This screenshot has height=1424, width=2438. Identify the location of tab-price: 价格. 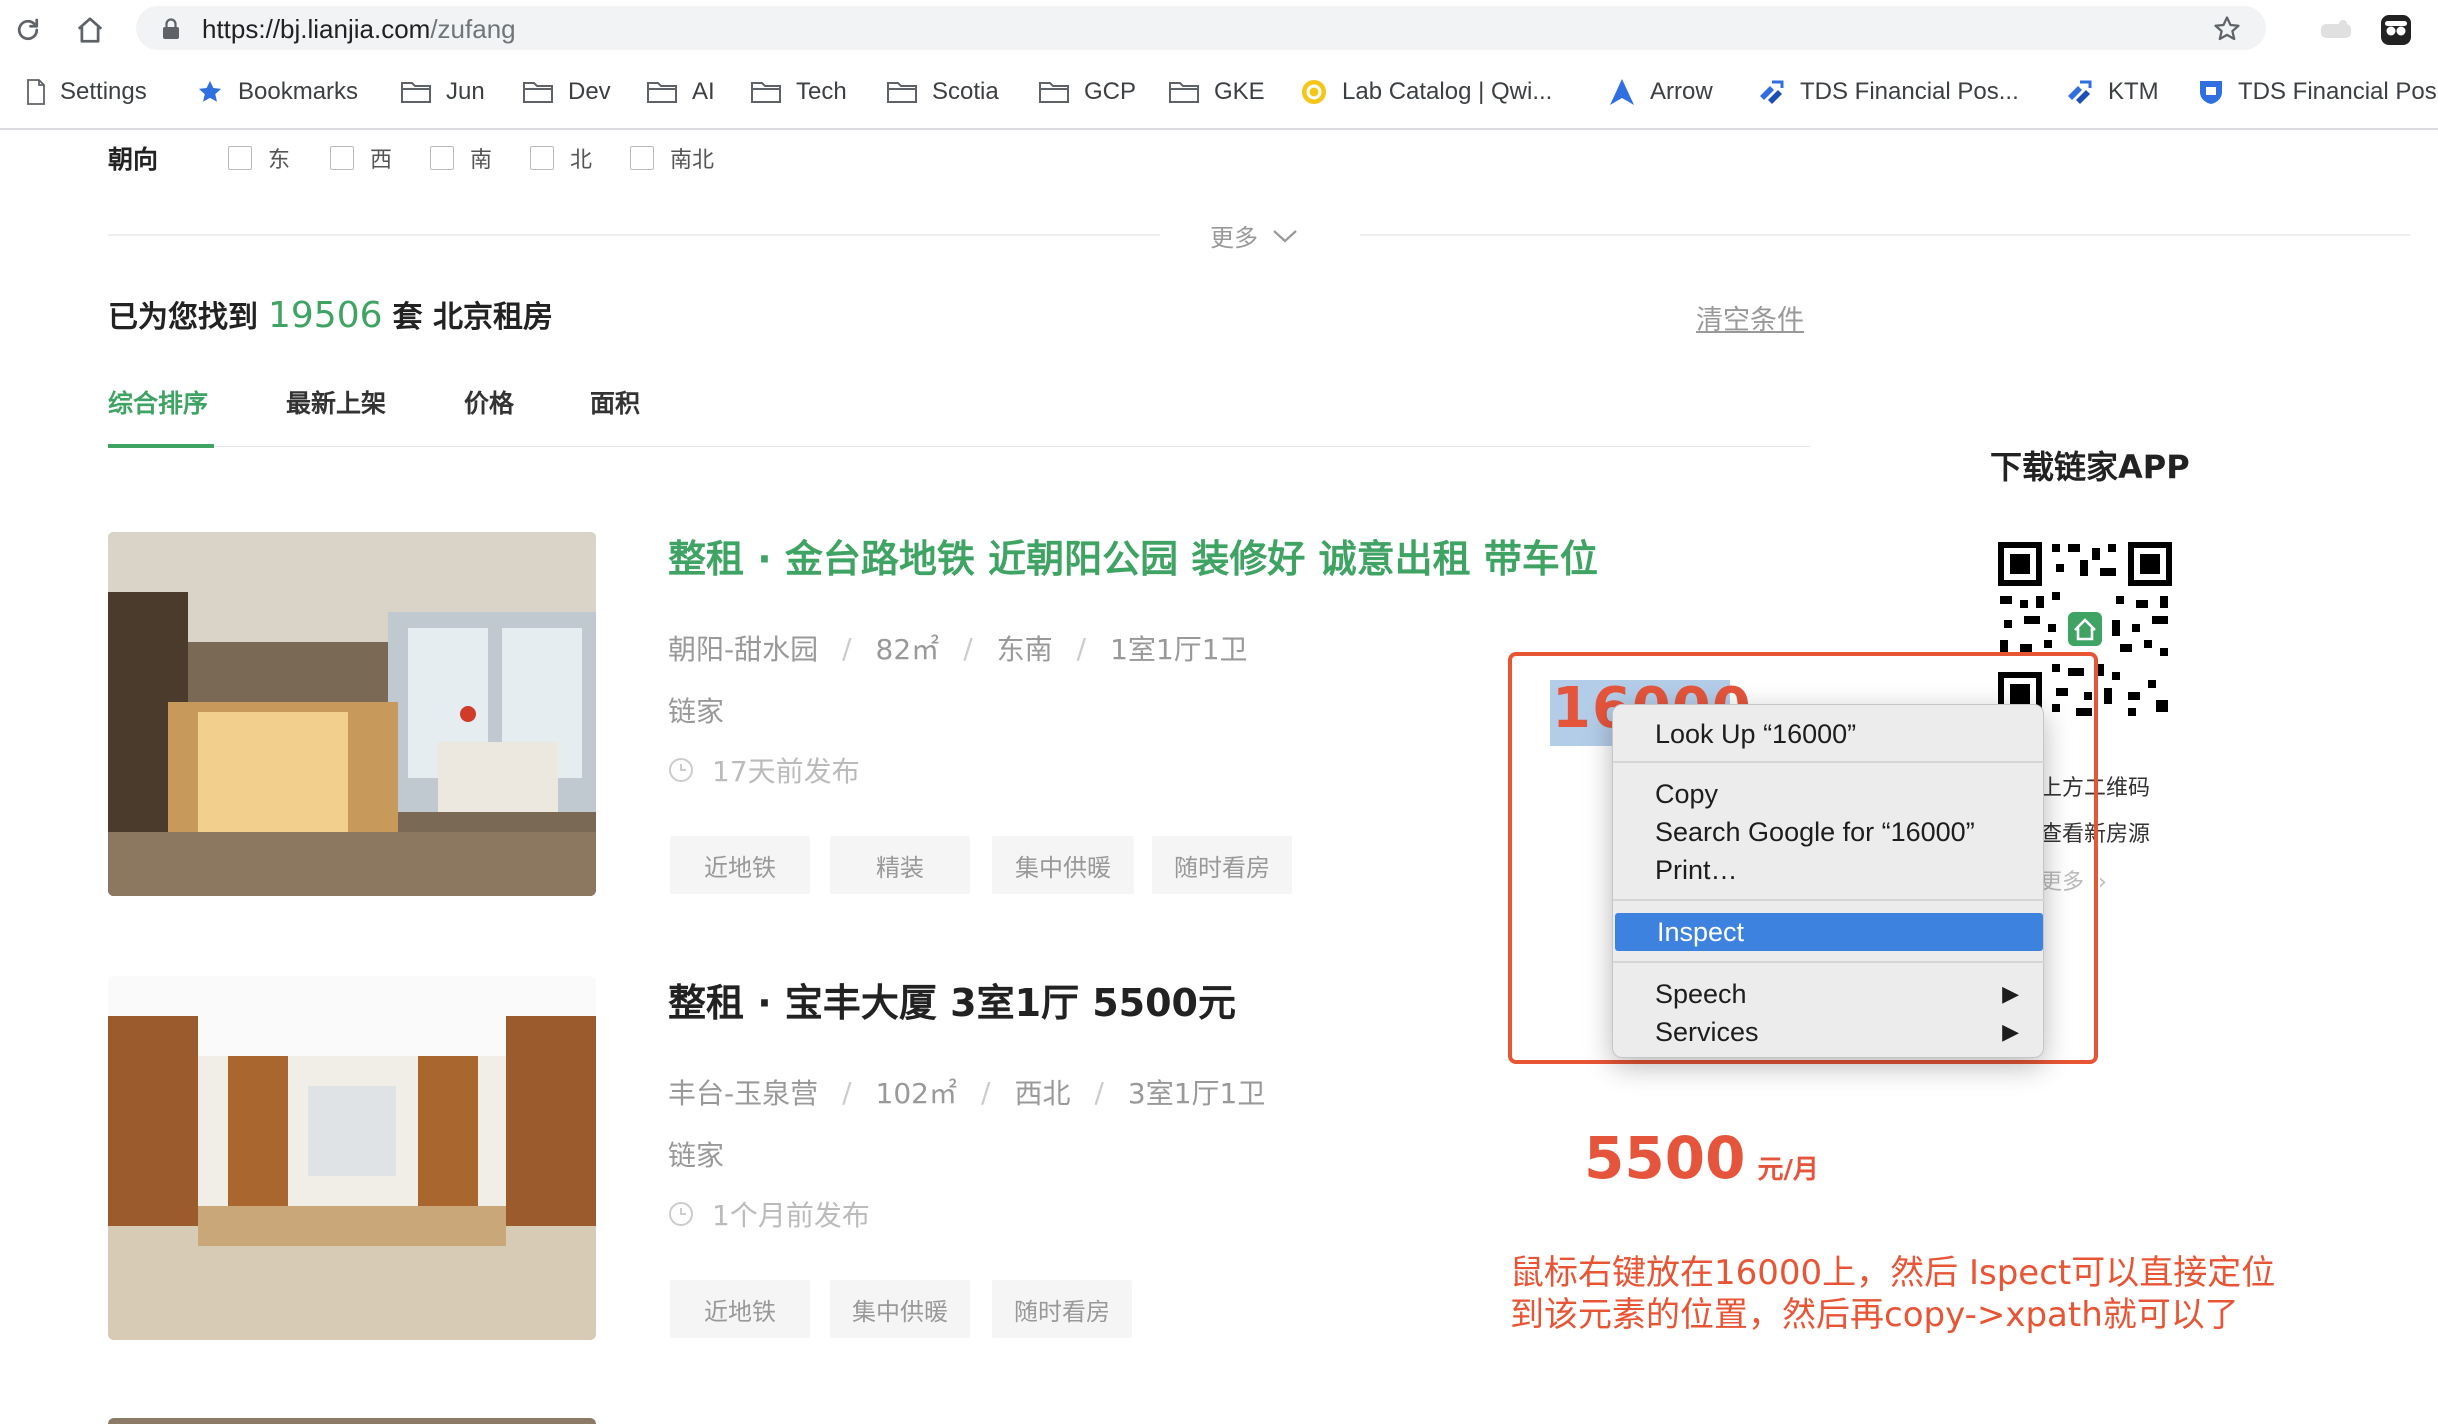
(489, 402).